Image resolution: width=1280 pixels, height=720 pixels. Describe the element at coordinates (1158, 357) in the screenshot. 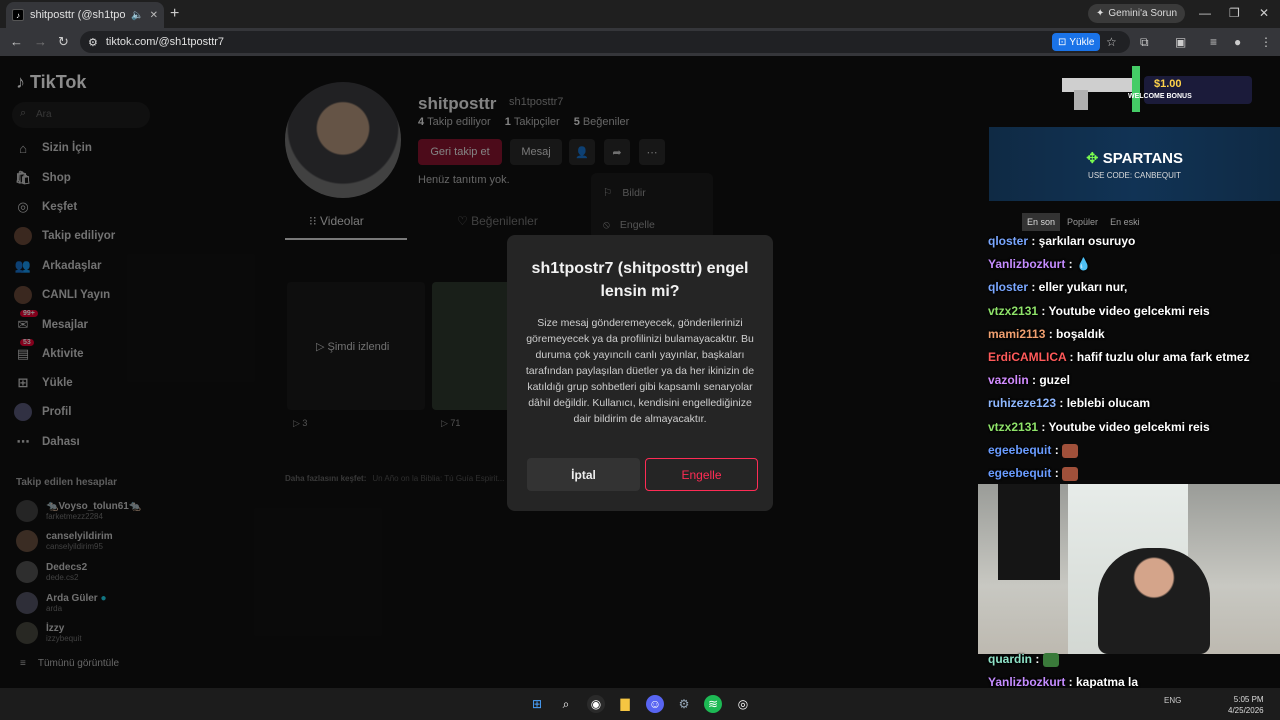

I see `chat-text: : hafif tuzlu olur ama fark etmez` at that location.